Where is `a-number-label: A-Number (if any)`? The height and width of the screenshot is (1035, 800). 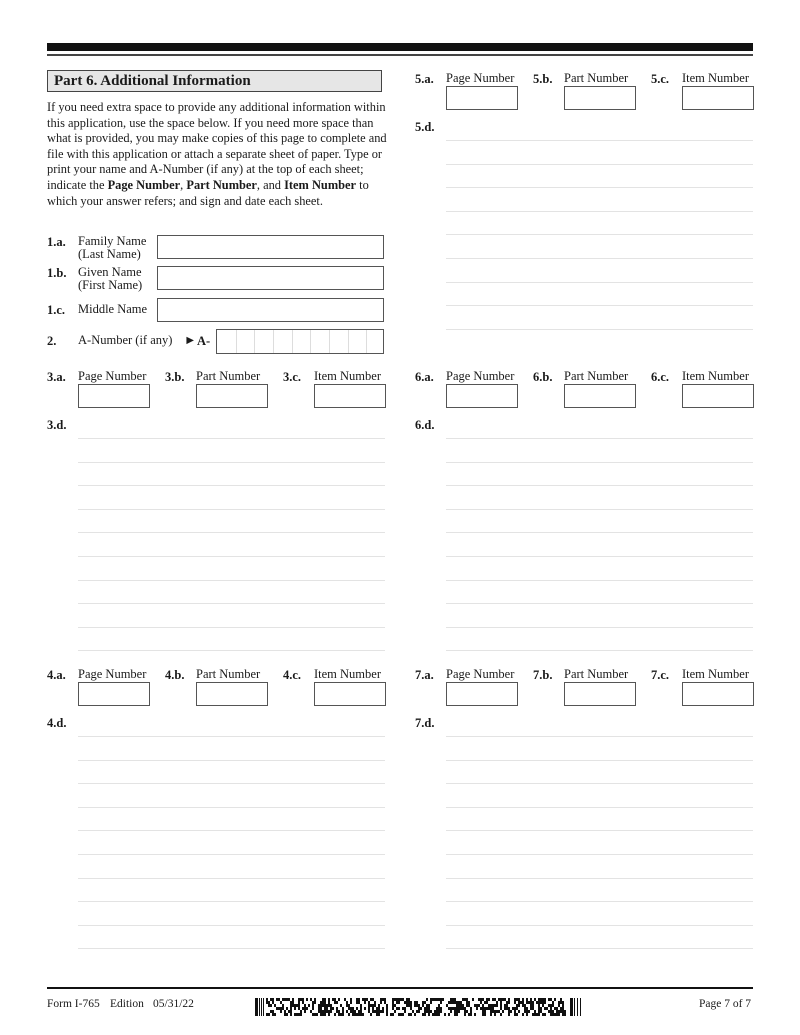 a-number-label: A-Number (if any) is located at coordinates (125, 340).